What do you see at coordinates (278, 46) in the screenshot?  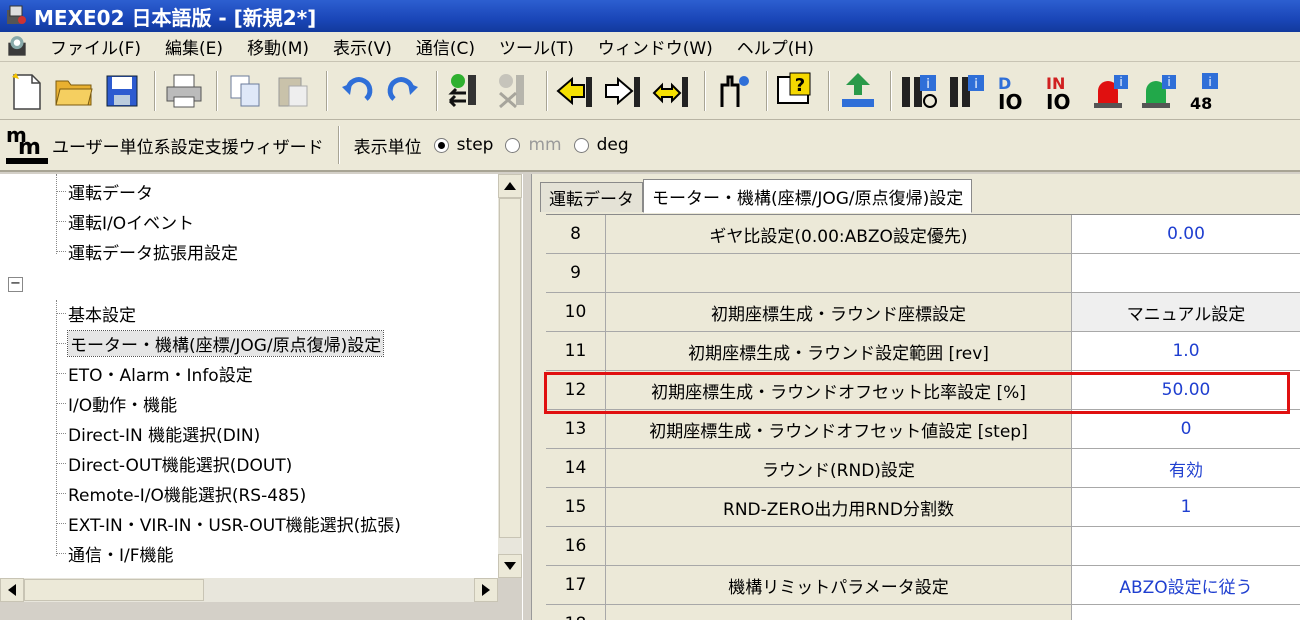 I see `menu-move: 移動(M)` at bounding box center [278, 46].